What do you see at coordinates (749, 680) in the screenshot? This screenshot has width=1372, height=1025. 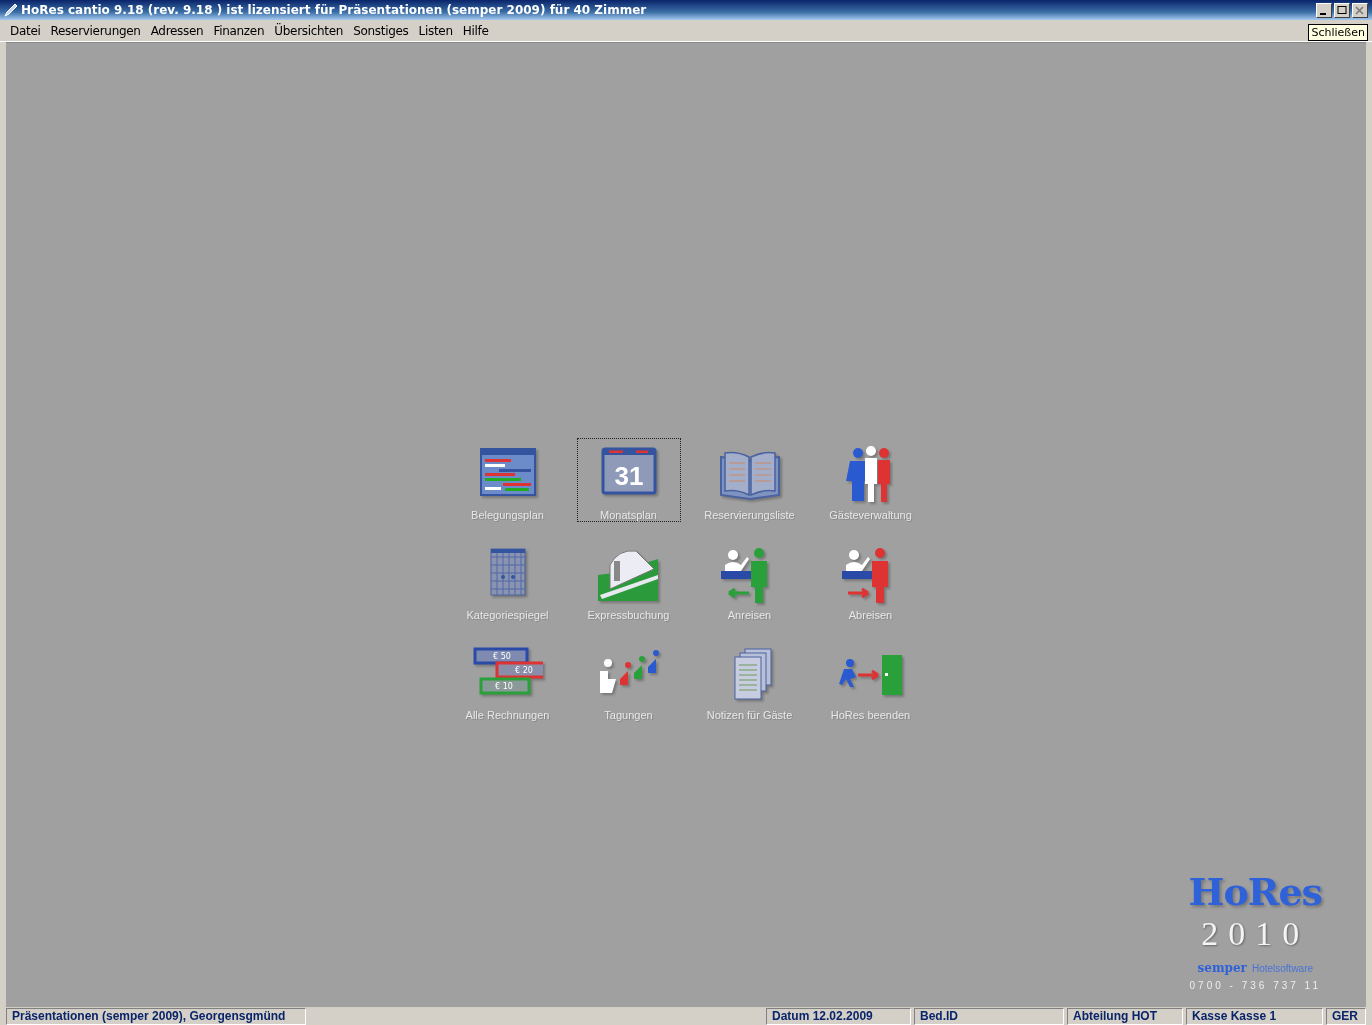 I see `launcher-tile: Notizen für Gäste` at bounding box center [749, 680].